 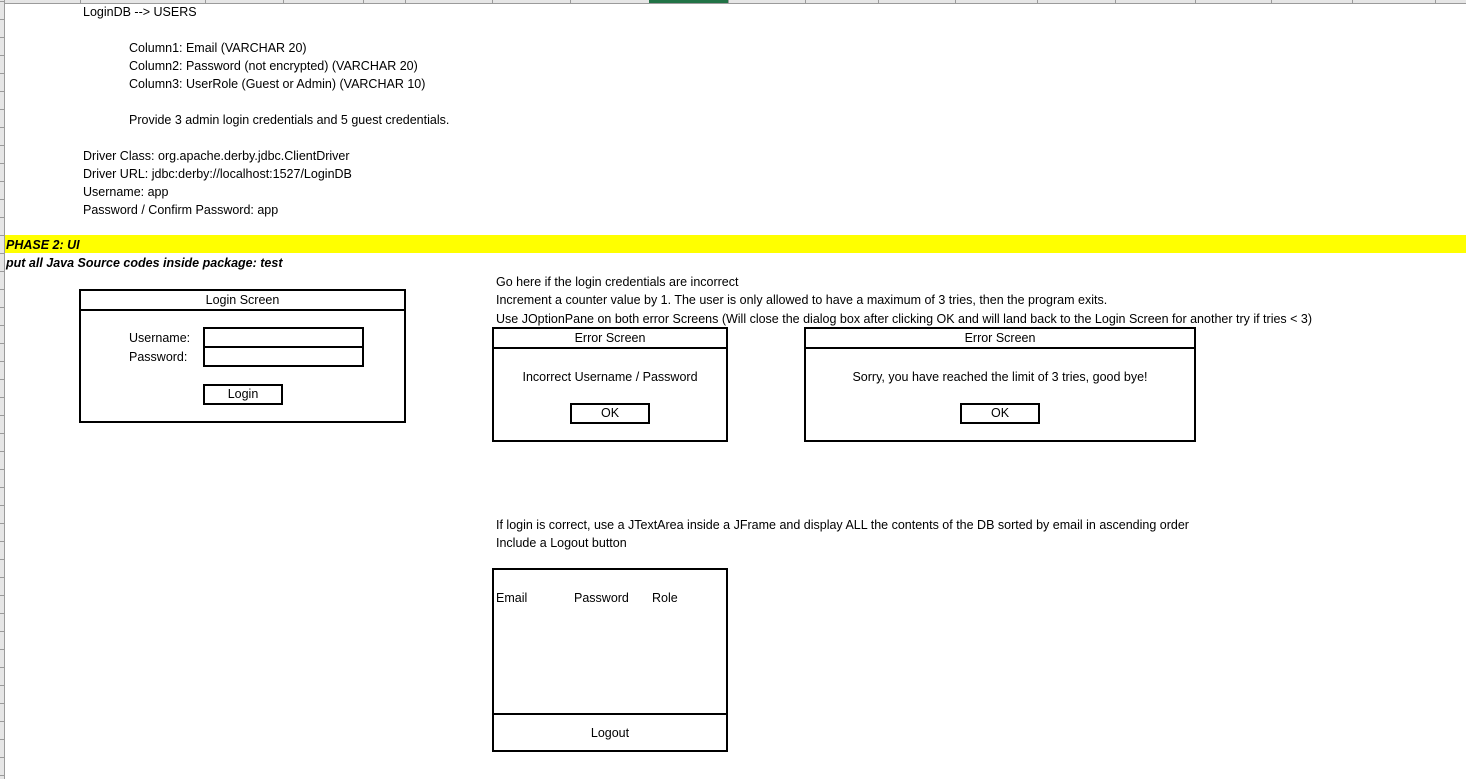 What do you see at coordinates (665, 598) in the screenshot?
I see `column-header-role: Role` at bounding box center [665, 598].